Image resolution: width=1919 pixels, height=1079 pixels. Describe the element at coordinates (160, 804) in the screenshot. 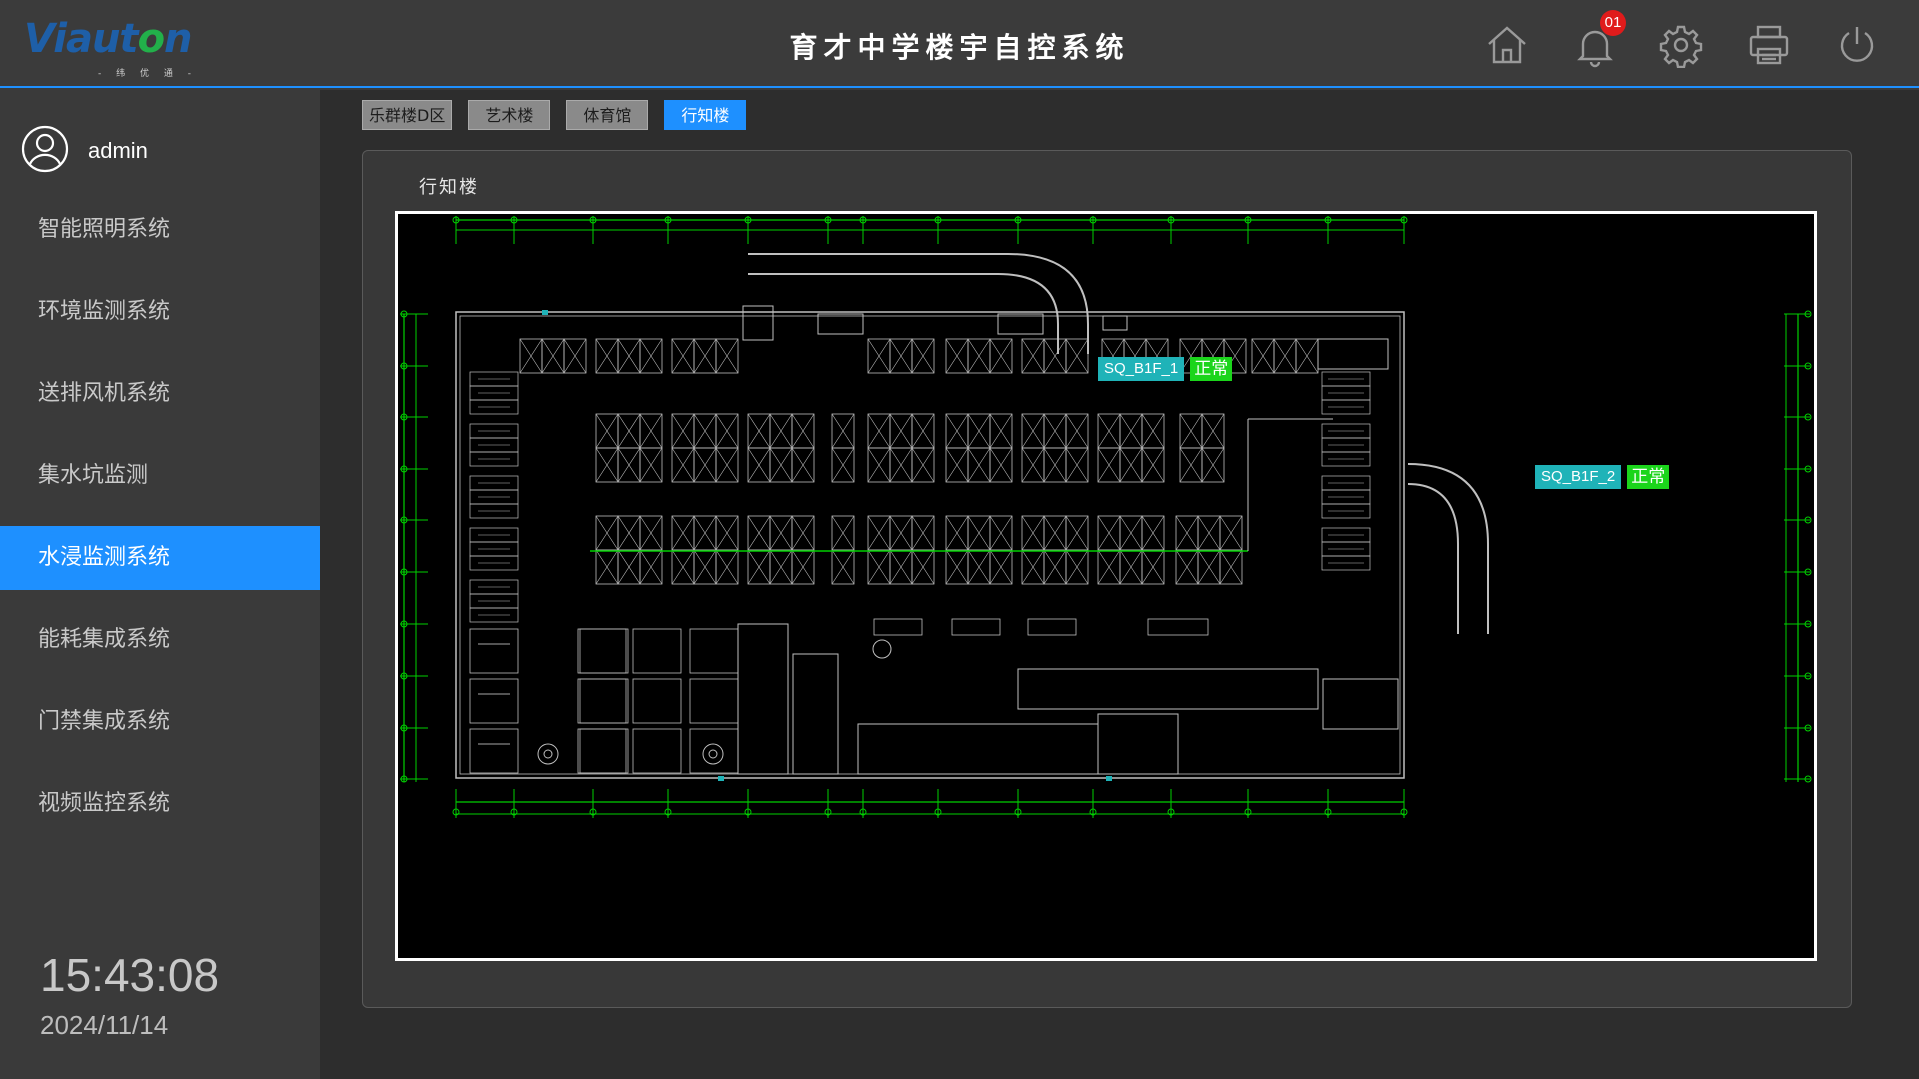

I see `menu-item-video: 视频监控系统` at that location.